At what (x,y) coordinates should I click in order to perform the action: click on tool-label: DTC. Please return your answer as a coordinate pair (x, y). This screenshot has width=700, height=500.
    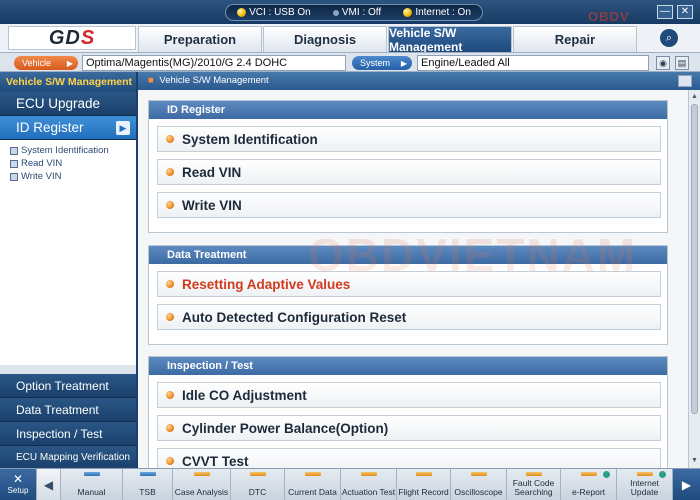
    Looking at the image, I should click on (257, 492).